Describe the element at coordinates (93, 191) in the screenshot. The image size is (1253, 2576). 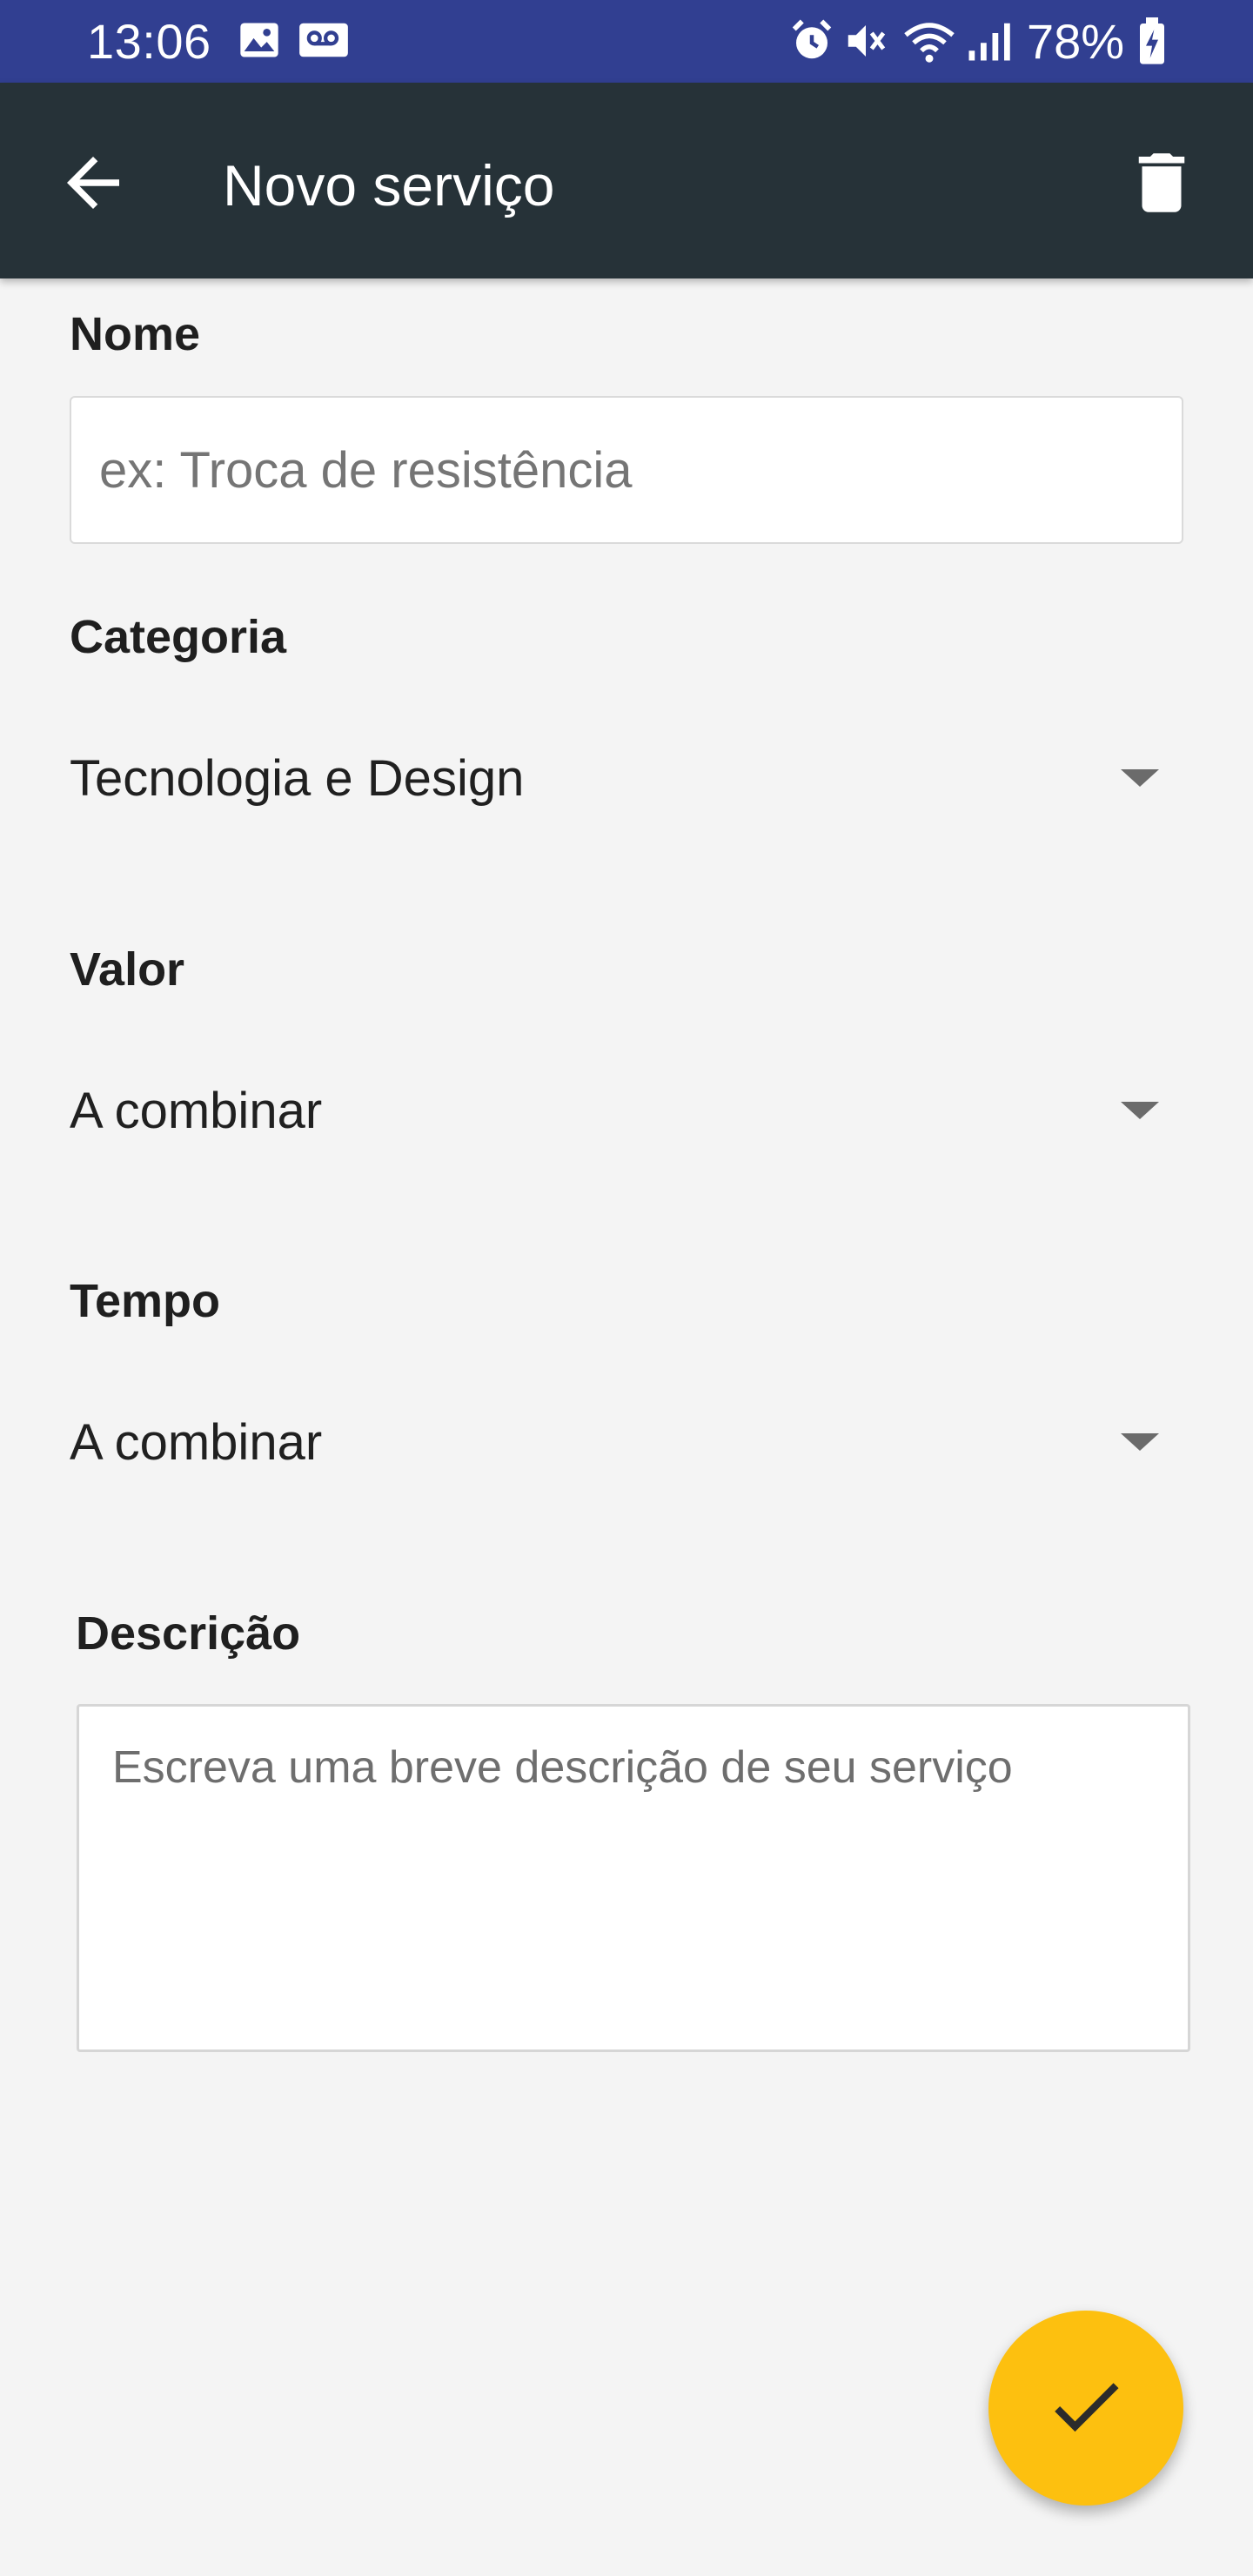
I see `arrow-left-icon` at that location.